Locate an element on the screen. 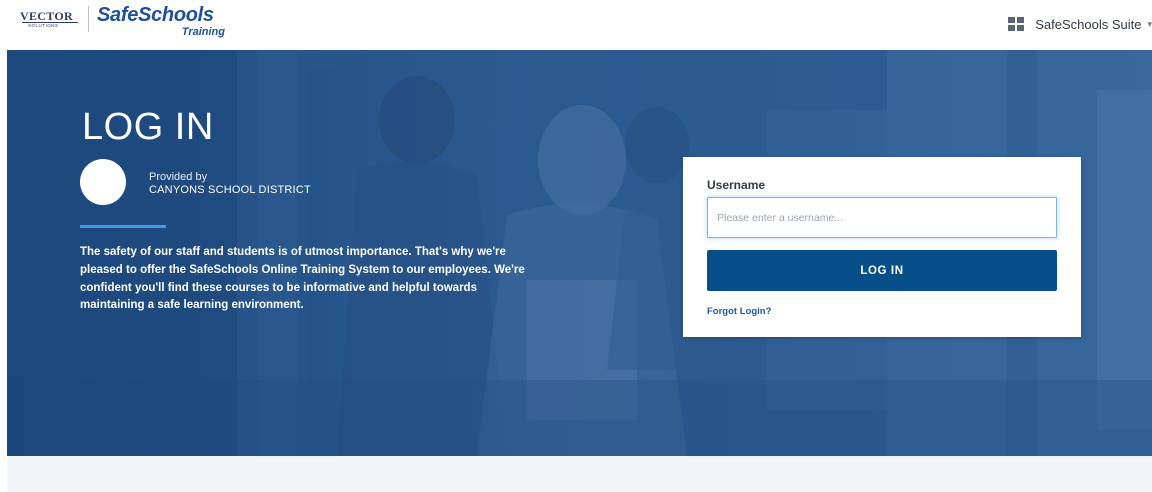  app-subtitle: Training is located at coordinates (203, 32).